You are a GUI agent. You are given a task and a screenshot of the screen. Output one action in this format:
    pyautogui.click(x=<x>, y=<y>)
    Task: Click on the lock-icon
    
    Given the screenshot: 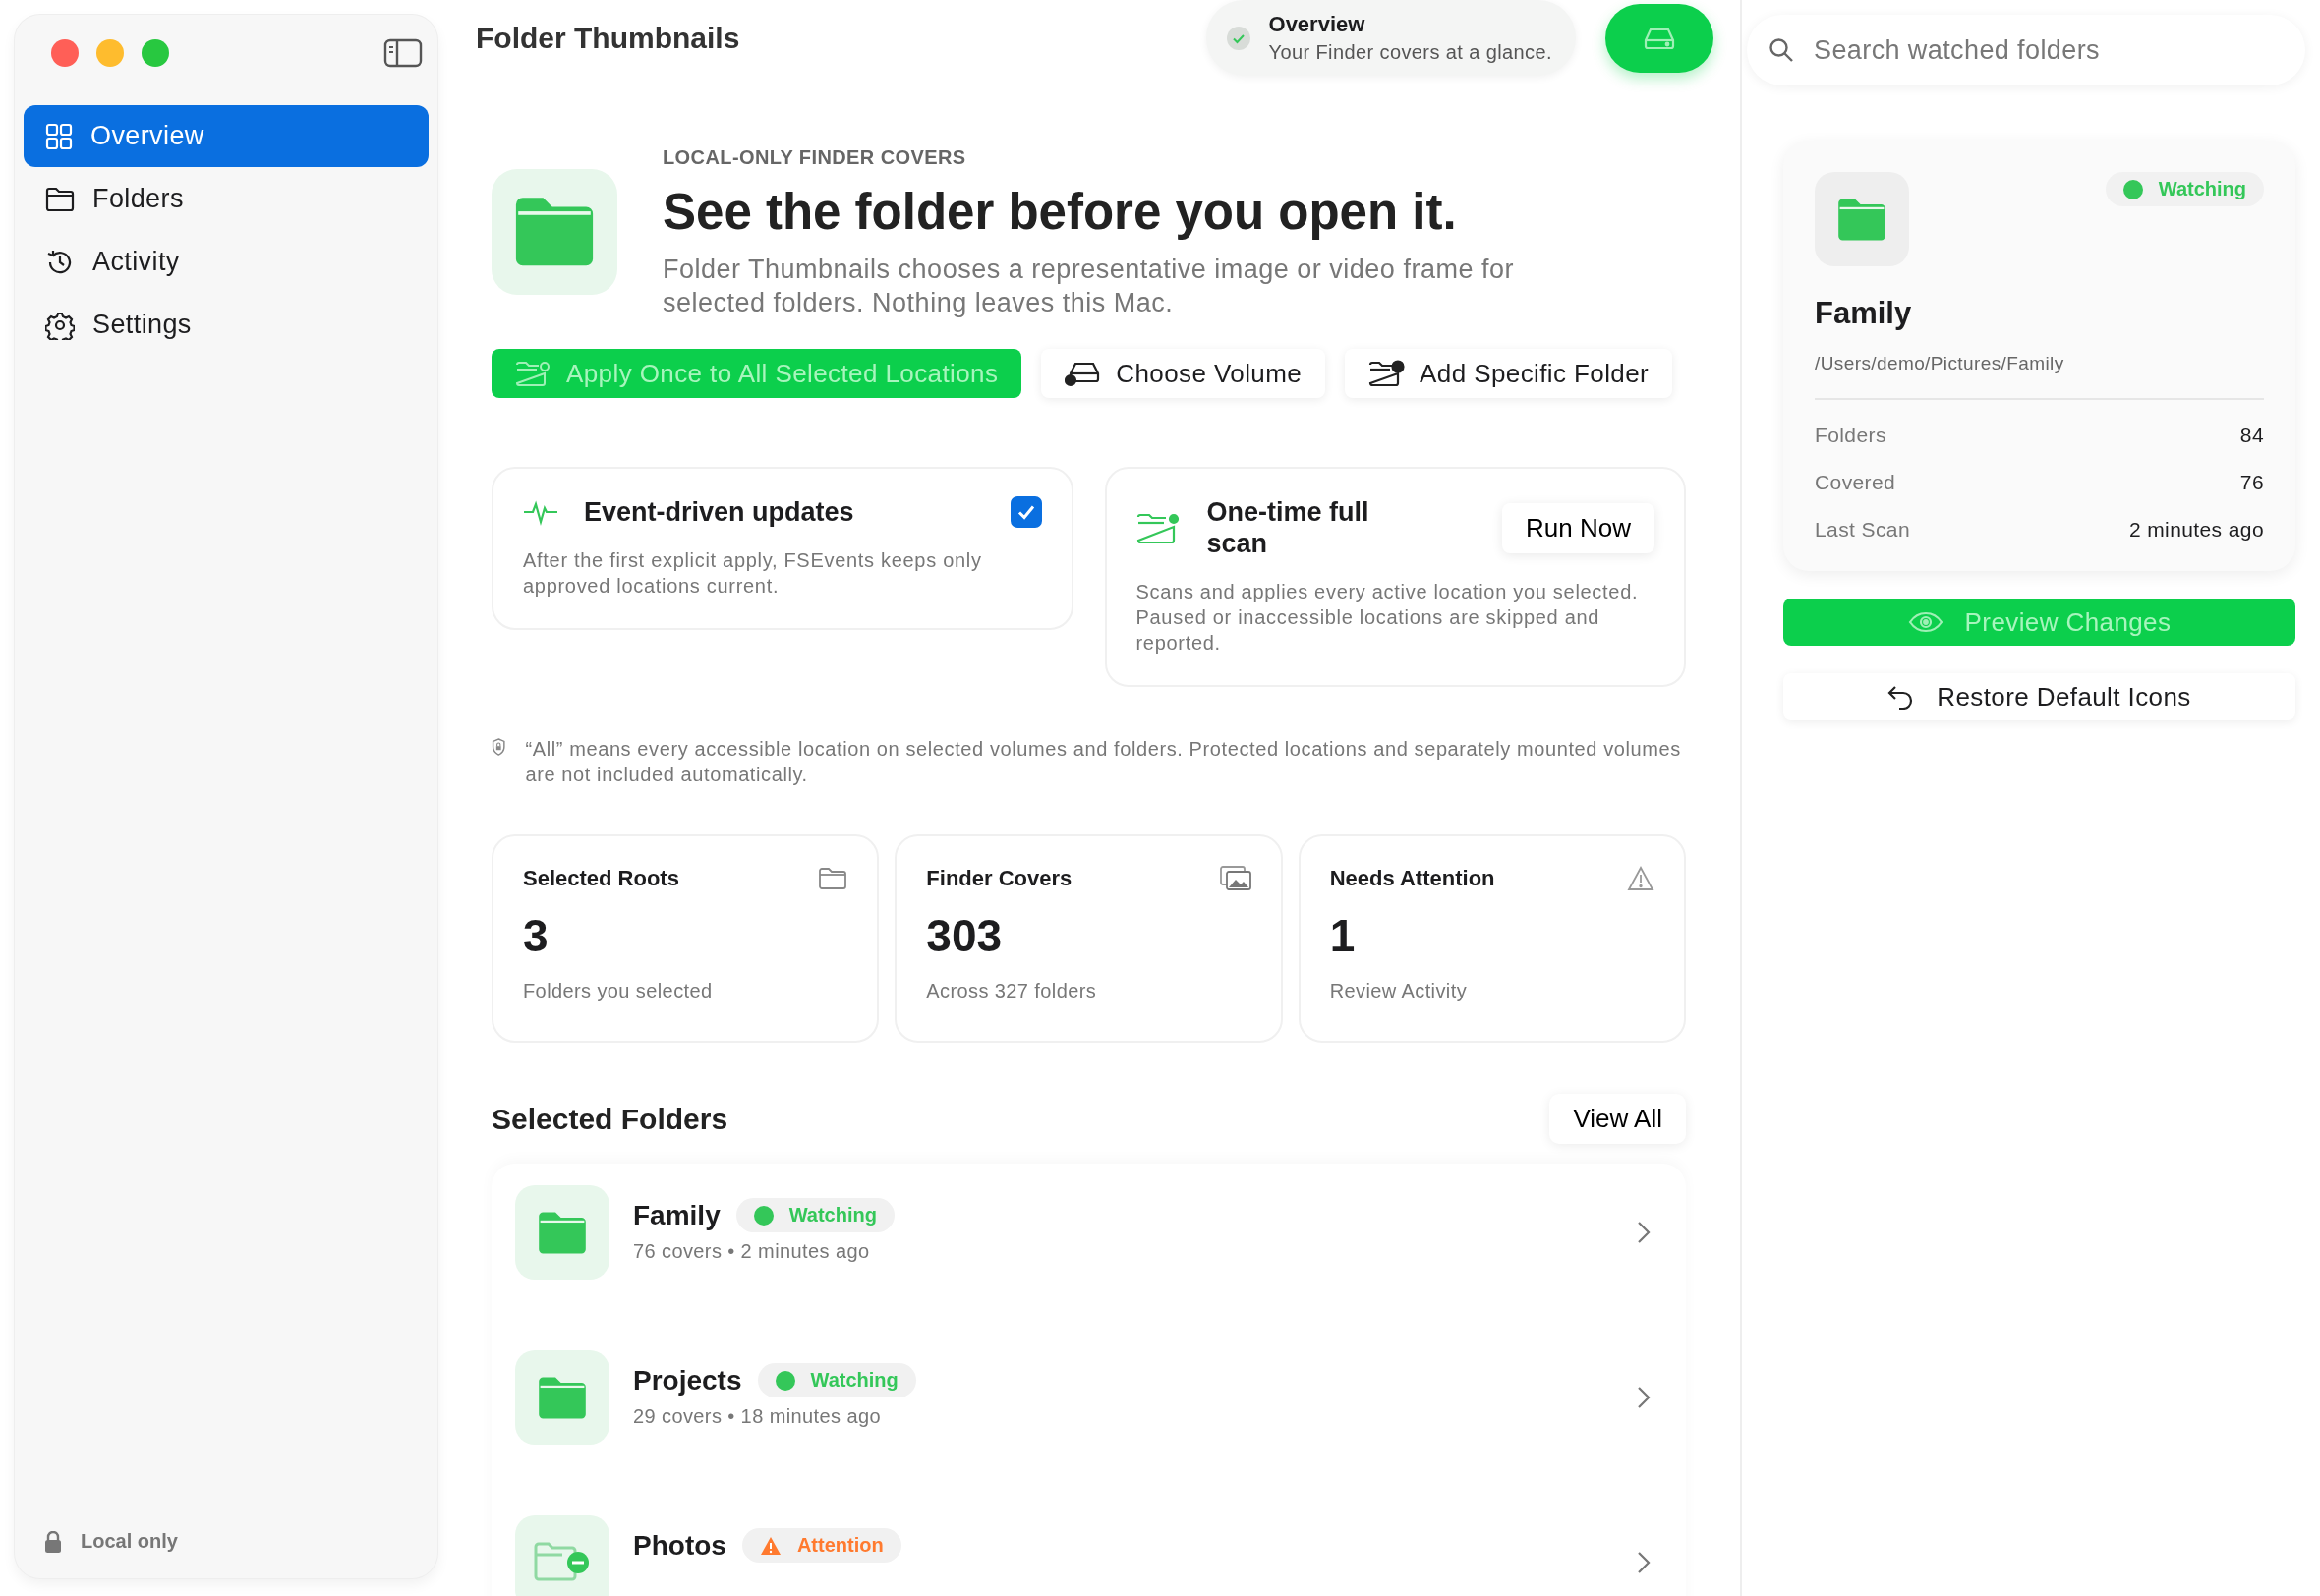 What is the action you would take?
    pyautogui.click(x=53, y=1541)
    